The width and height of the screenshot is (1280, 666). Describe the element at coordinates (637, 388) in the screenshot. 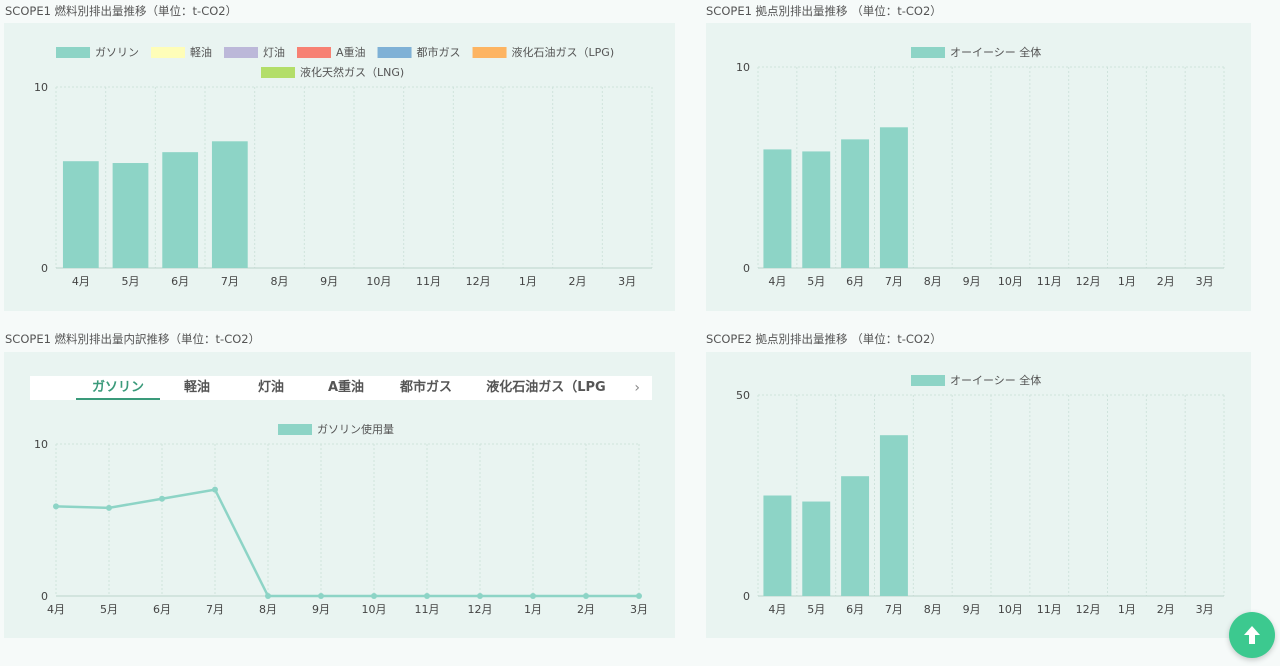

I see `chevron-right-icon: ›` at that location.